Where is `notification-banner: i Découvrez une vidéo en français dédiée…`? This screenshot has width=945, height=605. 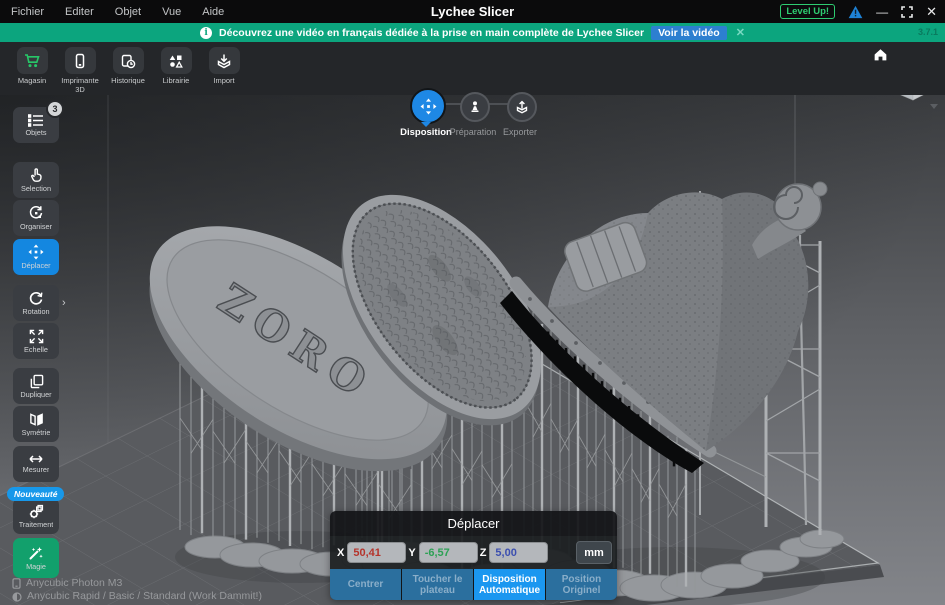
notification-banner: i Découvrez une vidéo en français dédiée… is located at coordinates (472, 32).